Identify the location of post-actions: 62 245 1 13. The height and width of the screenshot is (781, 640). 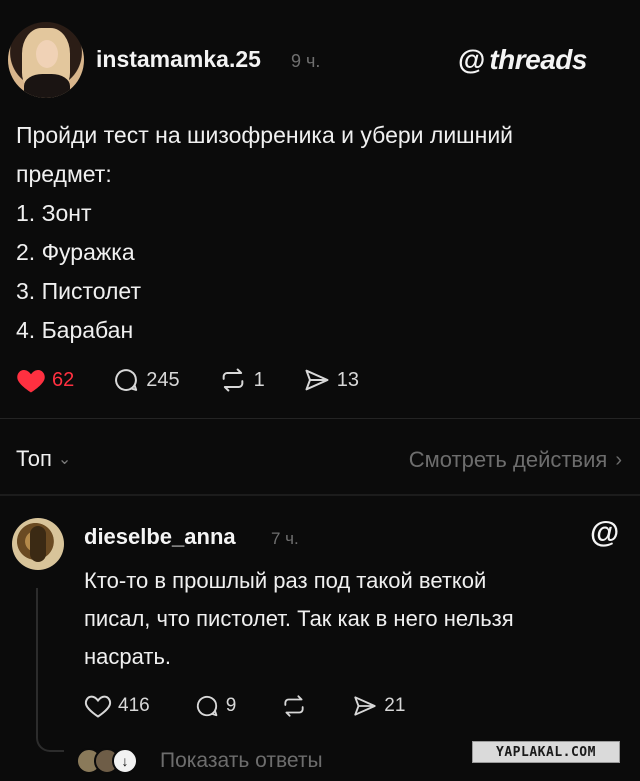
(206, 380).